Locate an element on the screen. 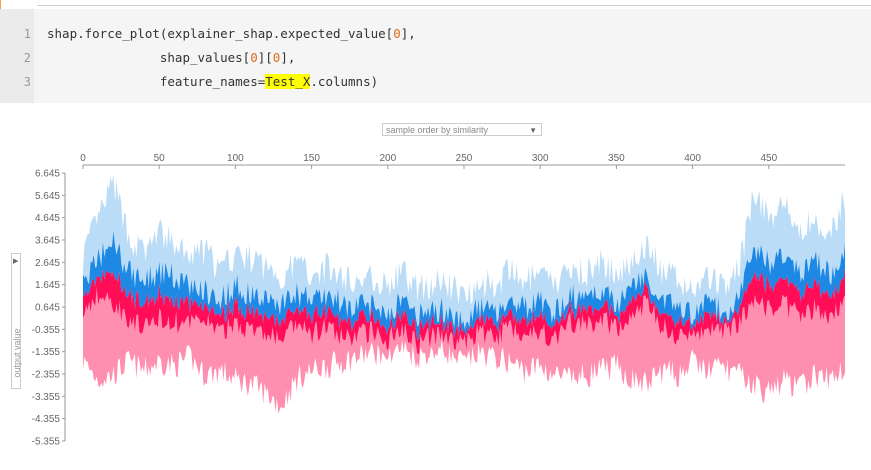 The width and height of the screenshot is (871, 470). y-tick-label: 3.645 is located at coordinates (47, 241).